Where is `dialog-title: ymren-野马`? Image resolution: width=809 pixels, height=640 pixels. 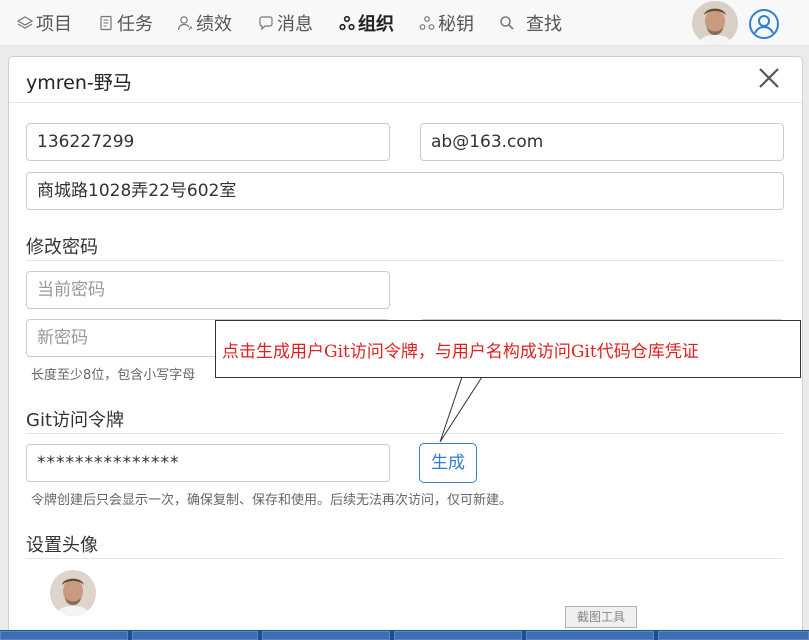
dialog-title: ymren-野马 is located at coordinates (79, 83).